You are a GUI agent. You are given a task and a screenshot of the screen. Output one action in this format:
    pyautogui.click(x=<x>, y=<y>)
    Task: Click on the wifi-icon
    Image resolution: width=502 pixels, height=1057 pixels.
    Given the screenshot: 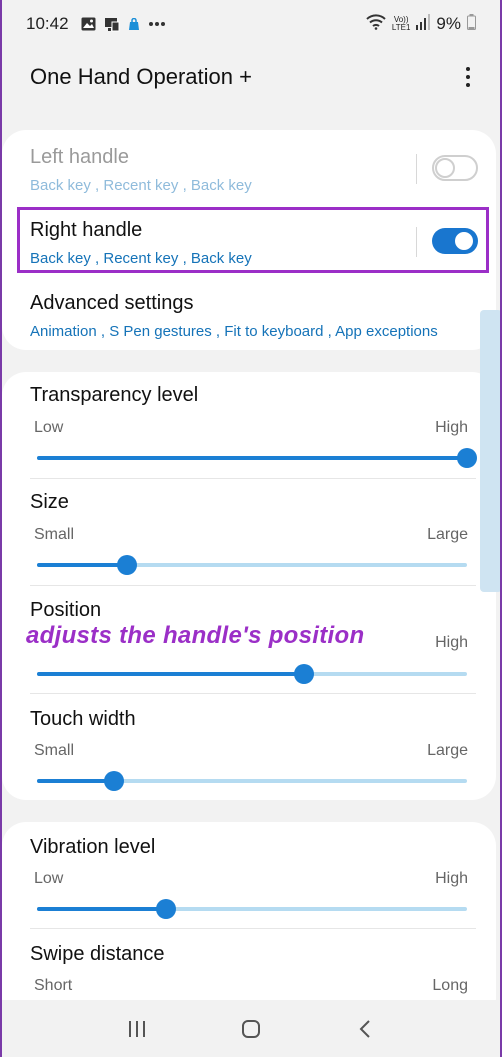 What is the action you would take?
    pyautogui.click(x=376, y=24)
    